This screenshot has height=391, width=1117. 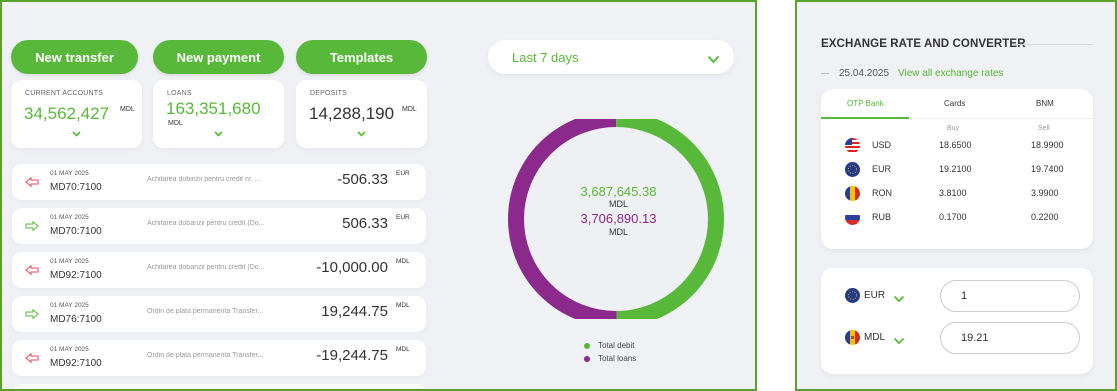 I want to click on rate-row-usd: USD 18.6500 18.9900, so click(x=957, y=146).